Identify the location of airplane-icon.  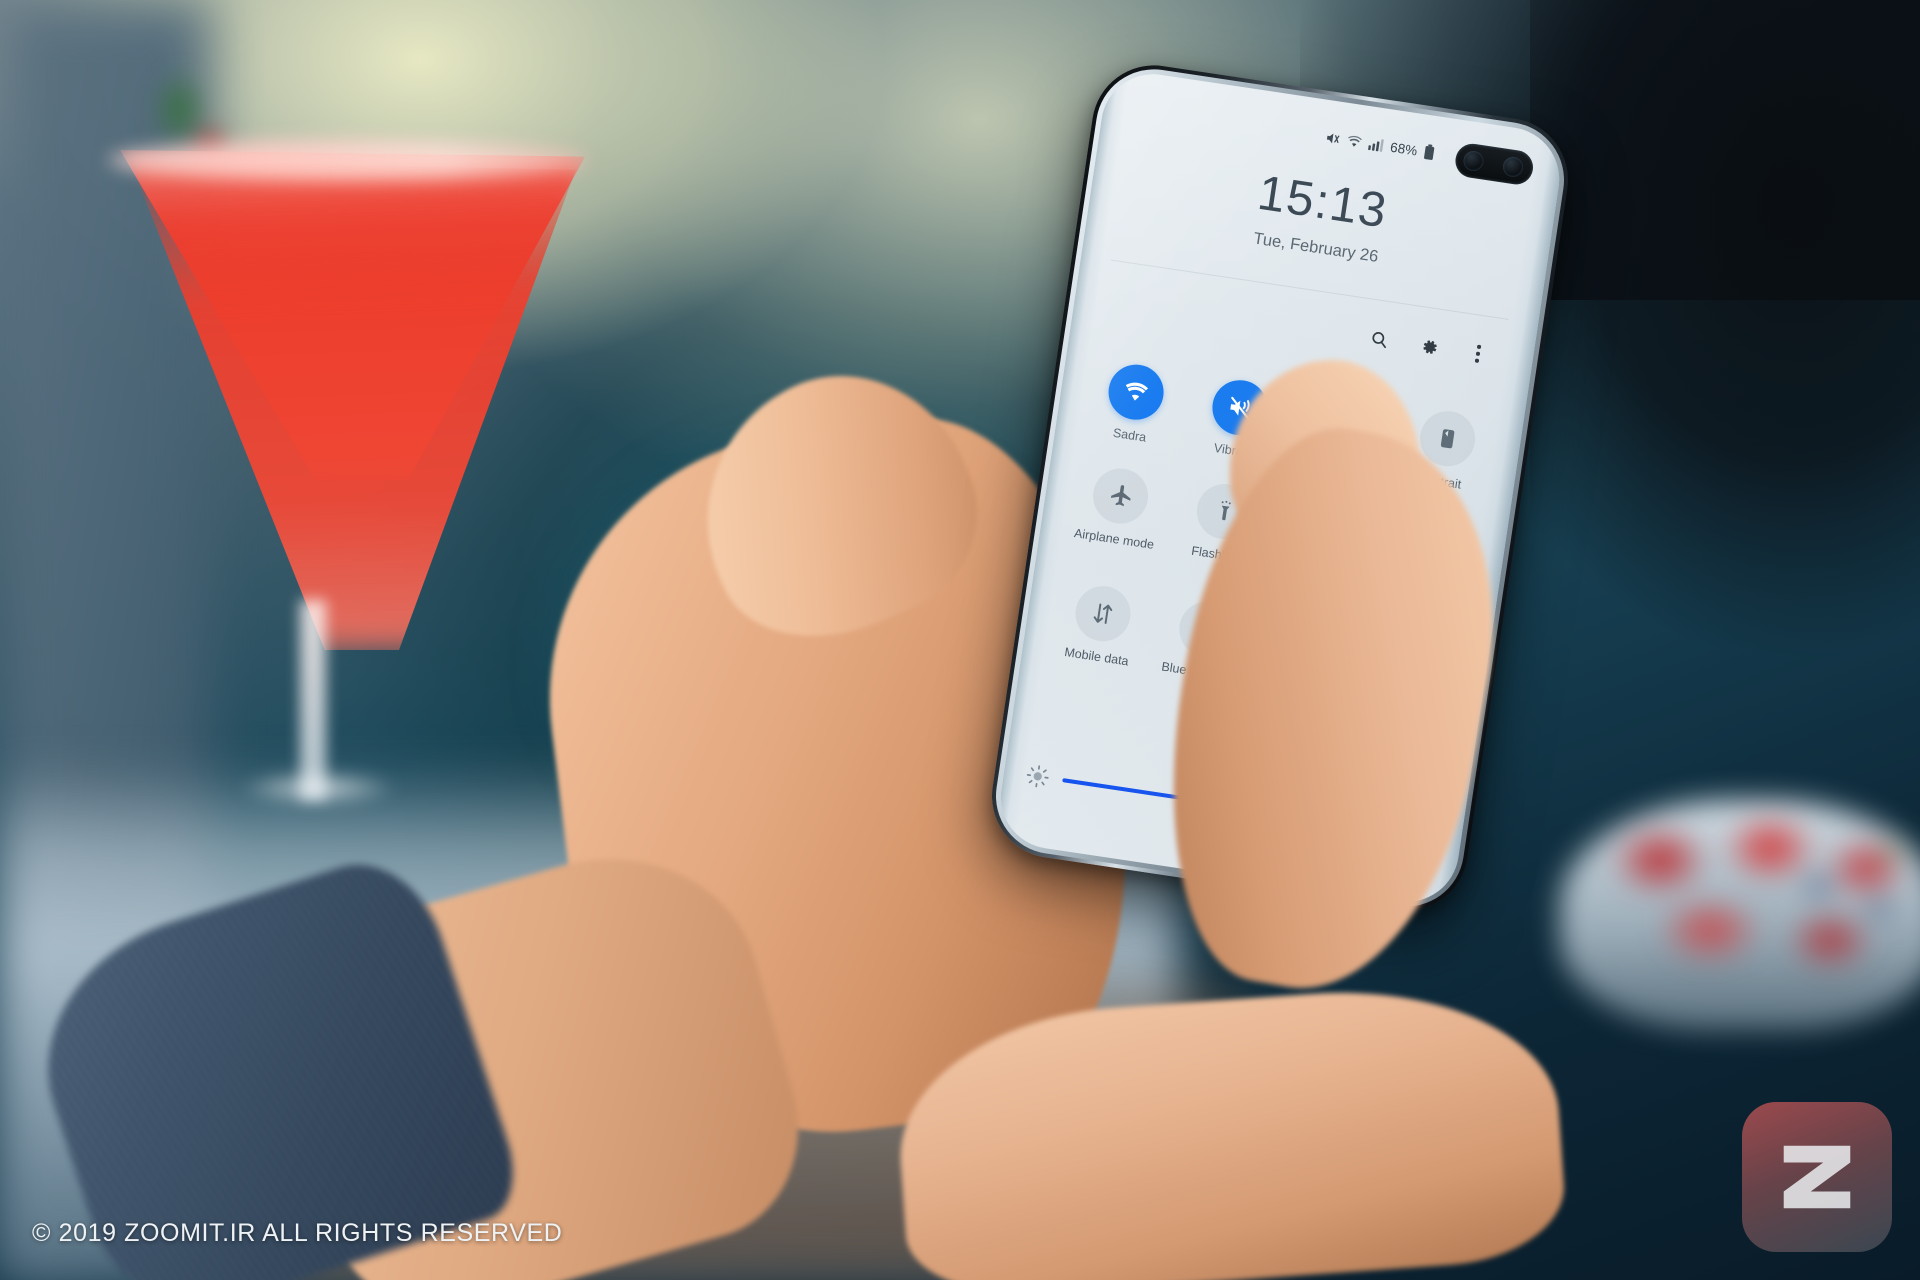
(1120, 496).